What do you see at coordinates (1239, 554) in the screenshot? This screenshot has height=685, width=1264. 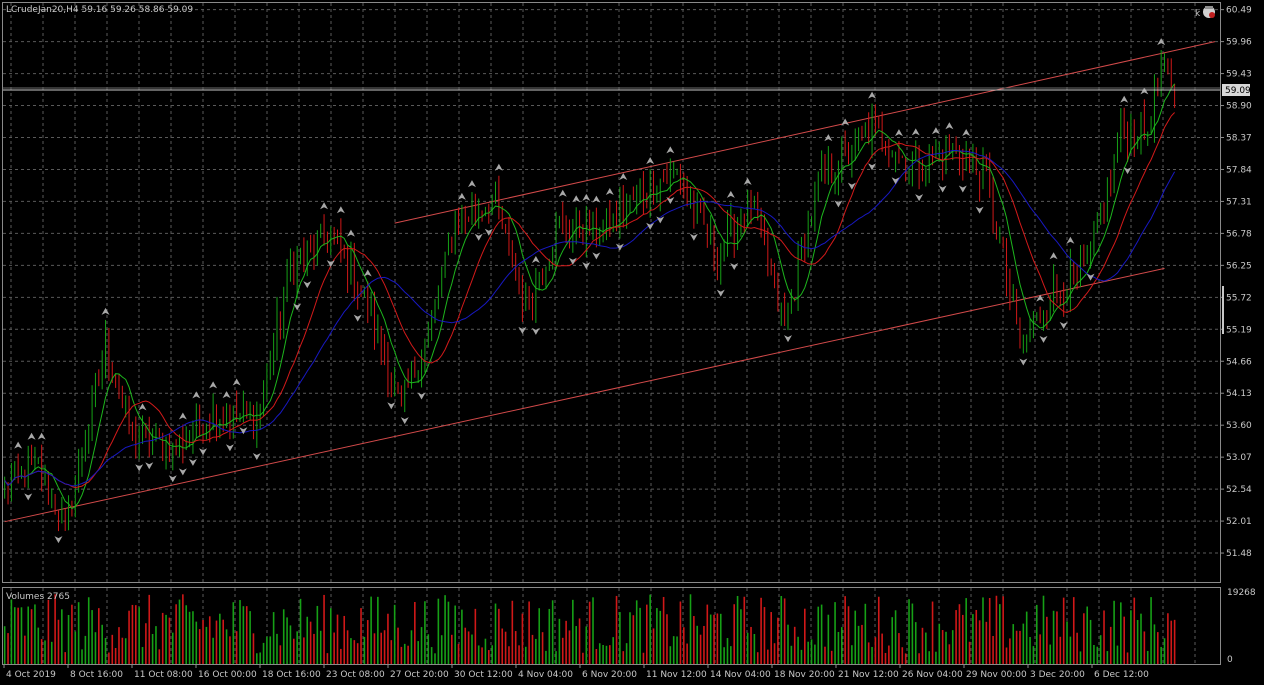 I see `price-tick-label: 51.48` at bounding box center [1239, 554].